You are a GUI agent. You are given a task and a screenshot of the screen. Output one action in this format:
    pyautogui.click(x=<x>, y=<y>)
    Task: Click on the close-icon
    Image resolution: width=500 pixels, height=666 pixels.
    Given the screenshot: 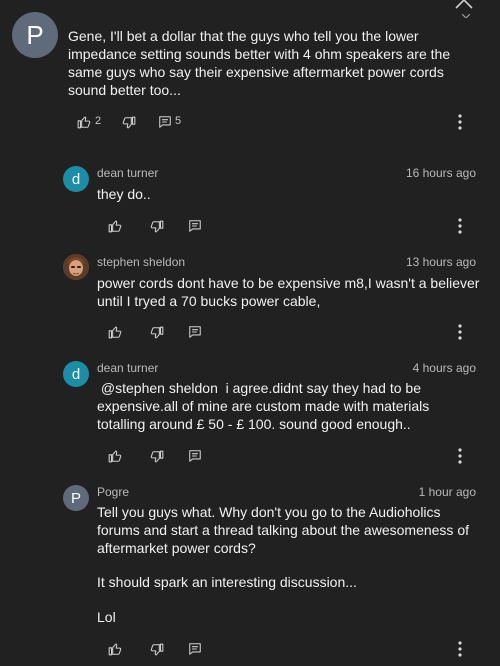 What is the action you would take?
    pyautogui.click(x=464, y=6)
    